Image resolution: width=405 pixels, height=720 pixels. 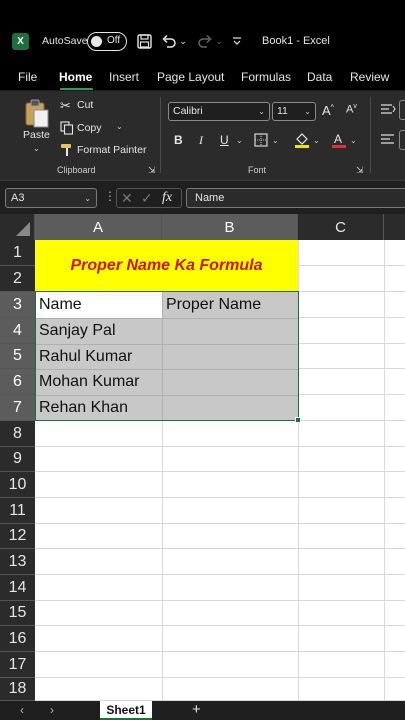 I want to click on fill-color-icon, so click(x=302, y=140).